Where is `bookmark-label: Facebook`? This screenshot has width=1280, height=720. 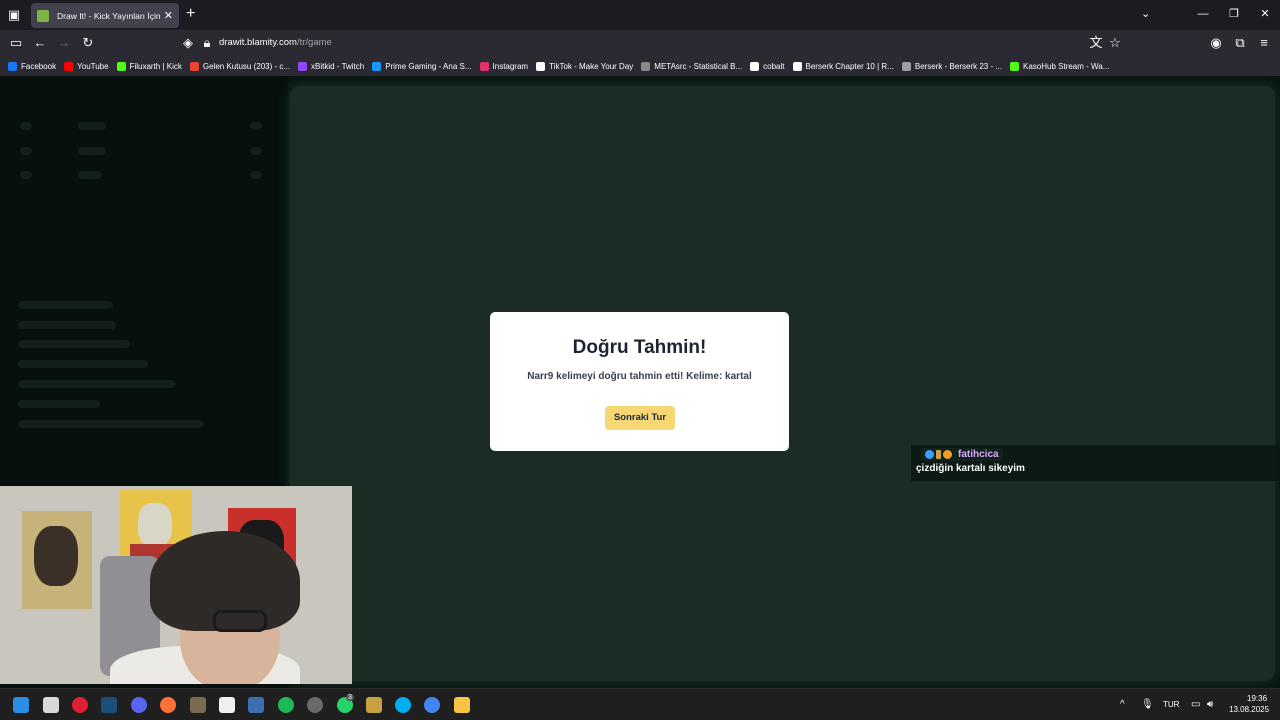
bookmark-label: Facebook is located at coordinates (39, 66).